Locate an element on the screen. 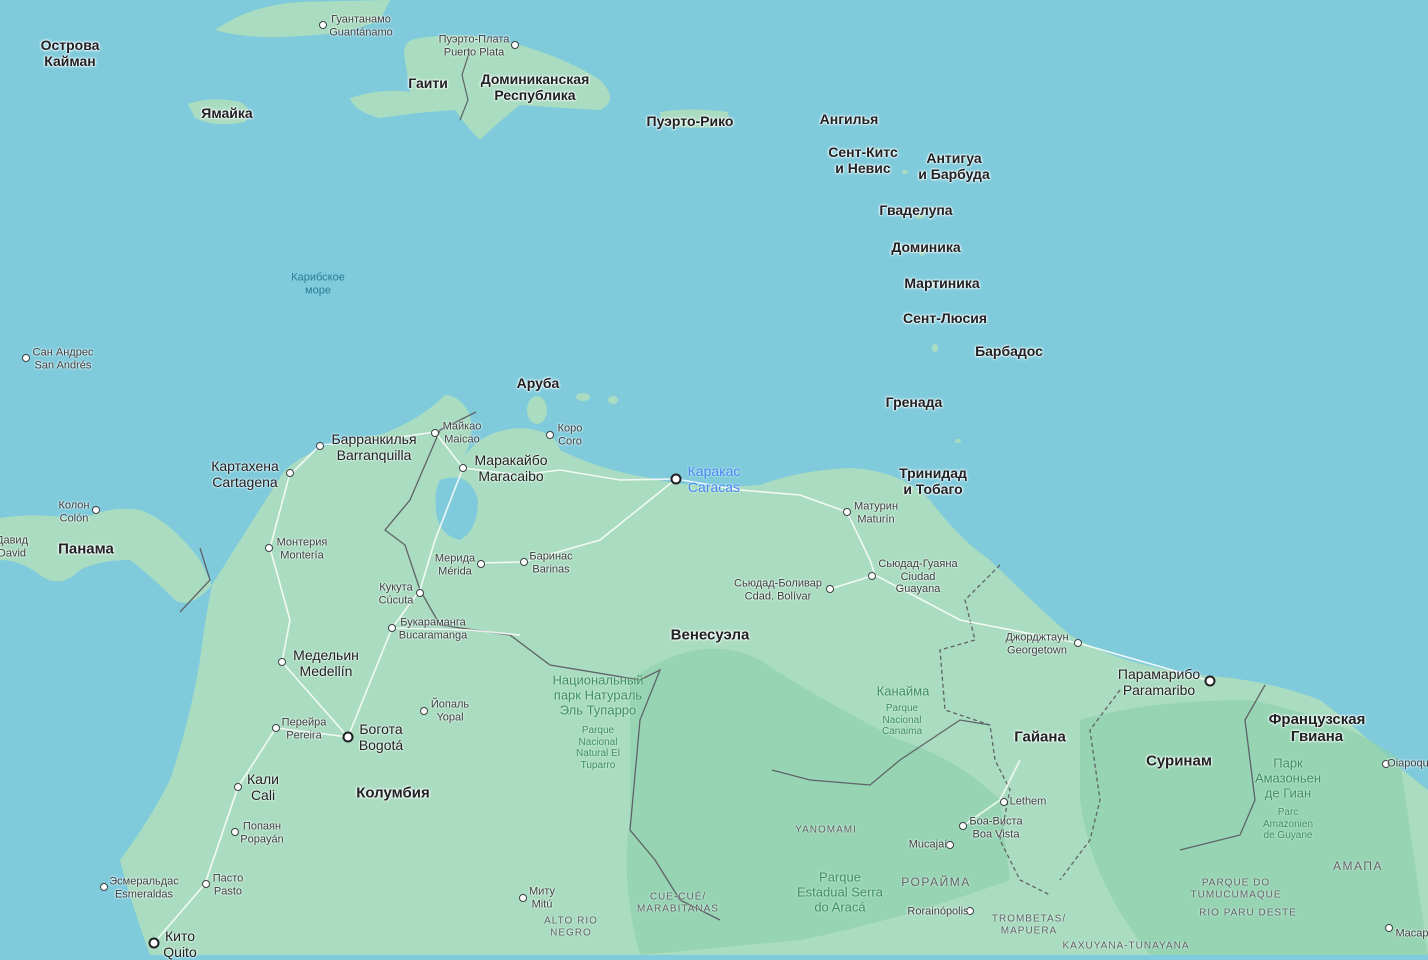 This screenshot has height=960, width=1428. city-dot-boa-vista is located at coordinates (963, 826).